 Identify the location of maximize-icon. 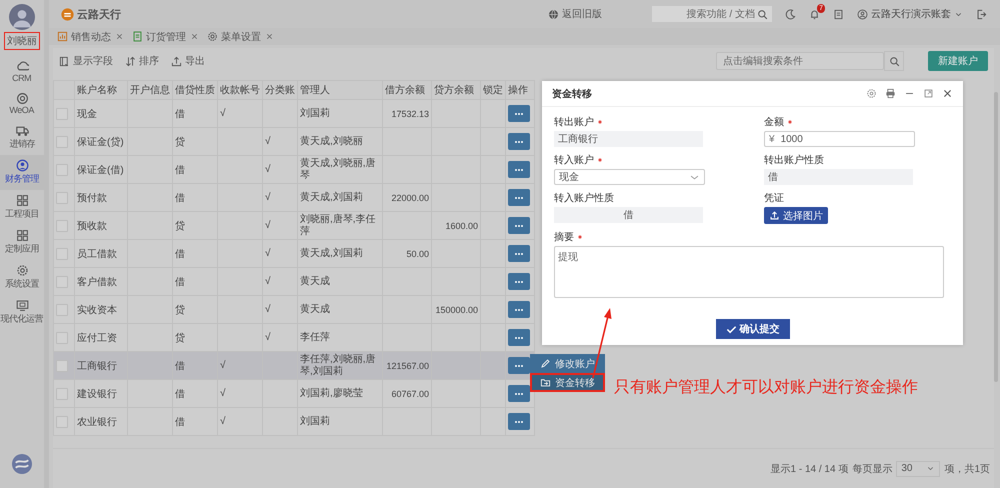
(928, 93).